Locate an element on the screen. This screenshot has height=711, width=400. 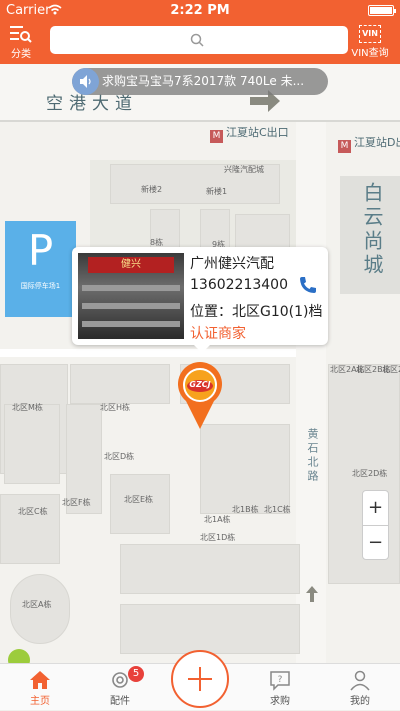
status-bar: Carrier 2:22 PM is located at coordinates (200, 10).